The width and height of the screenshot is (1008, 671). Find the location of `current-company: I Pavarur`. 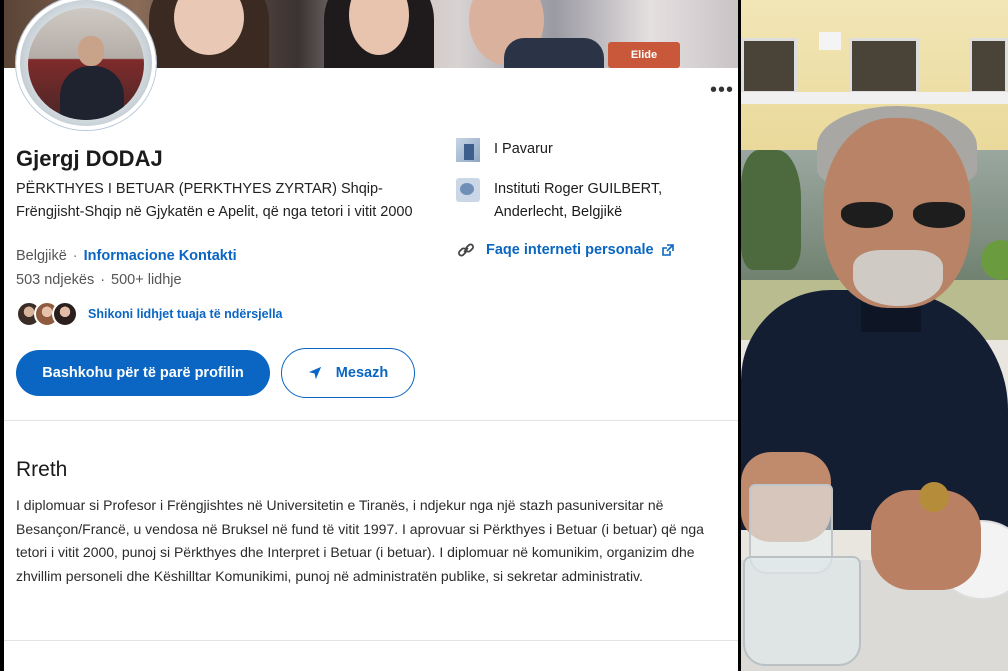

current-company: I Pavarur is located at coordinates (591, 150).